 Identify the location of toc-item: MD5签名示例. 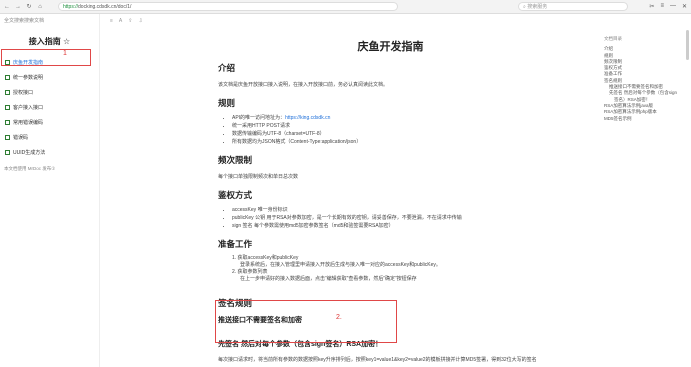
(644, 119).